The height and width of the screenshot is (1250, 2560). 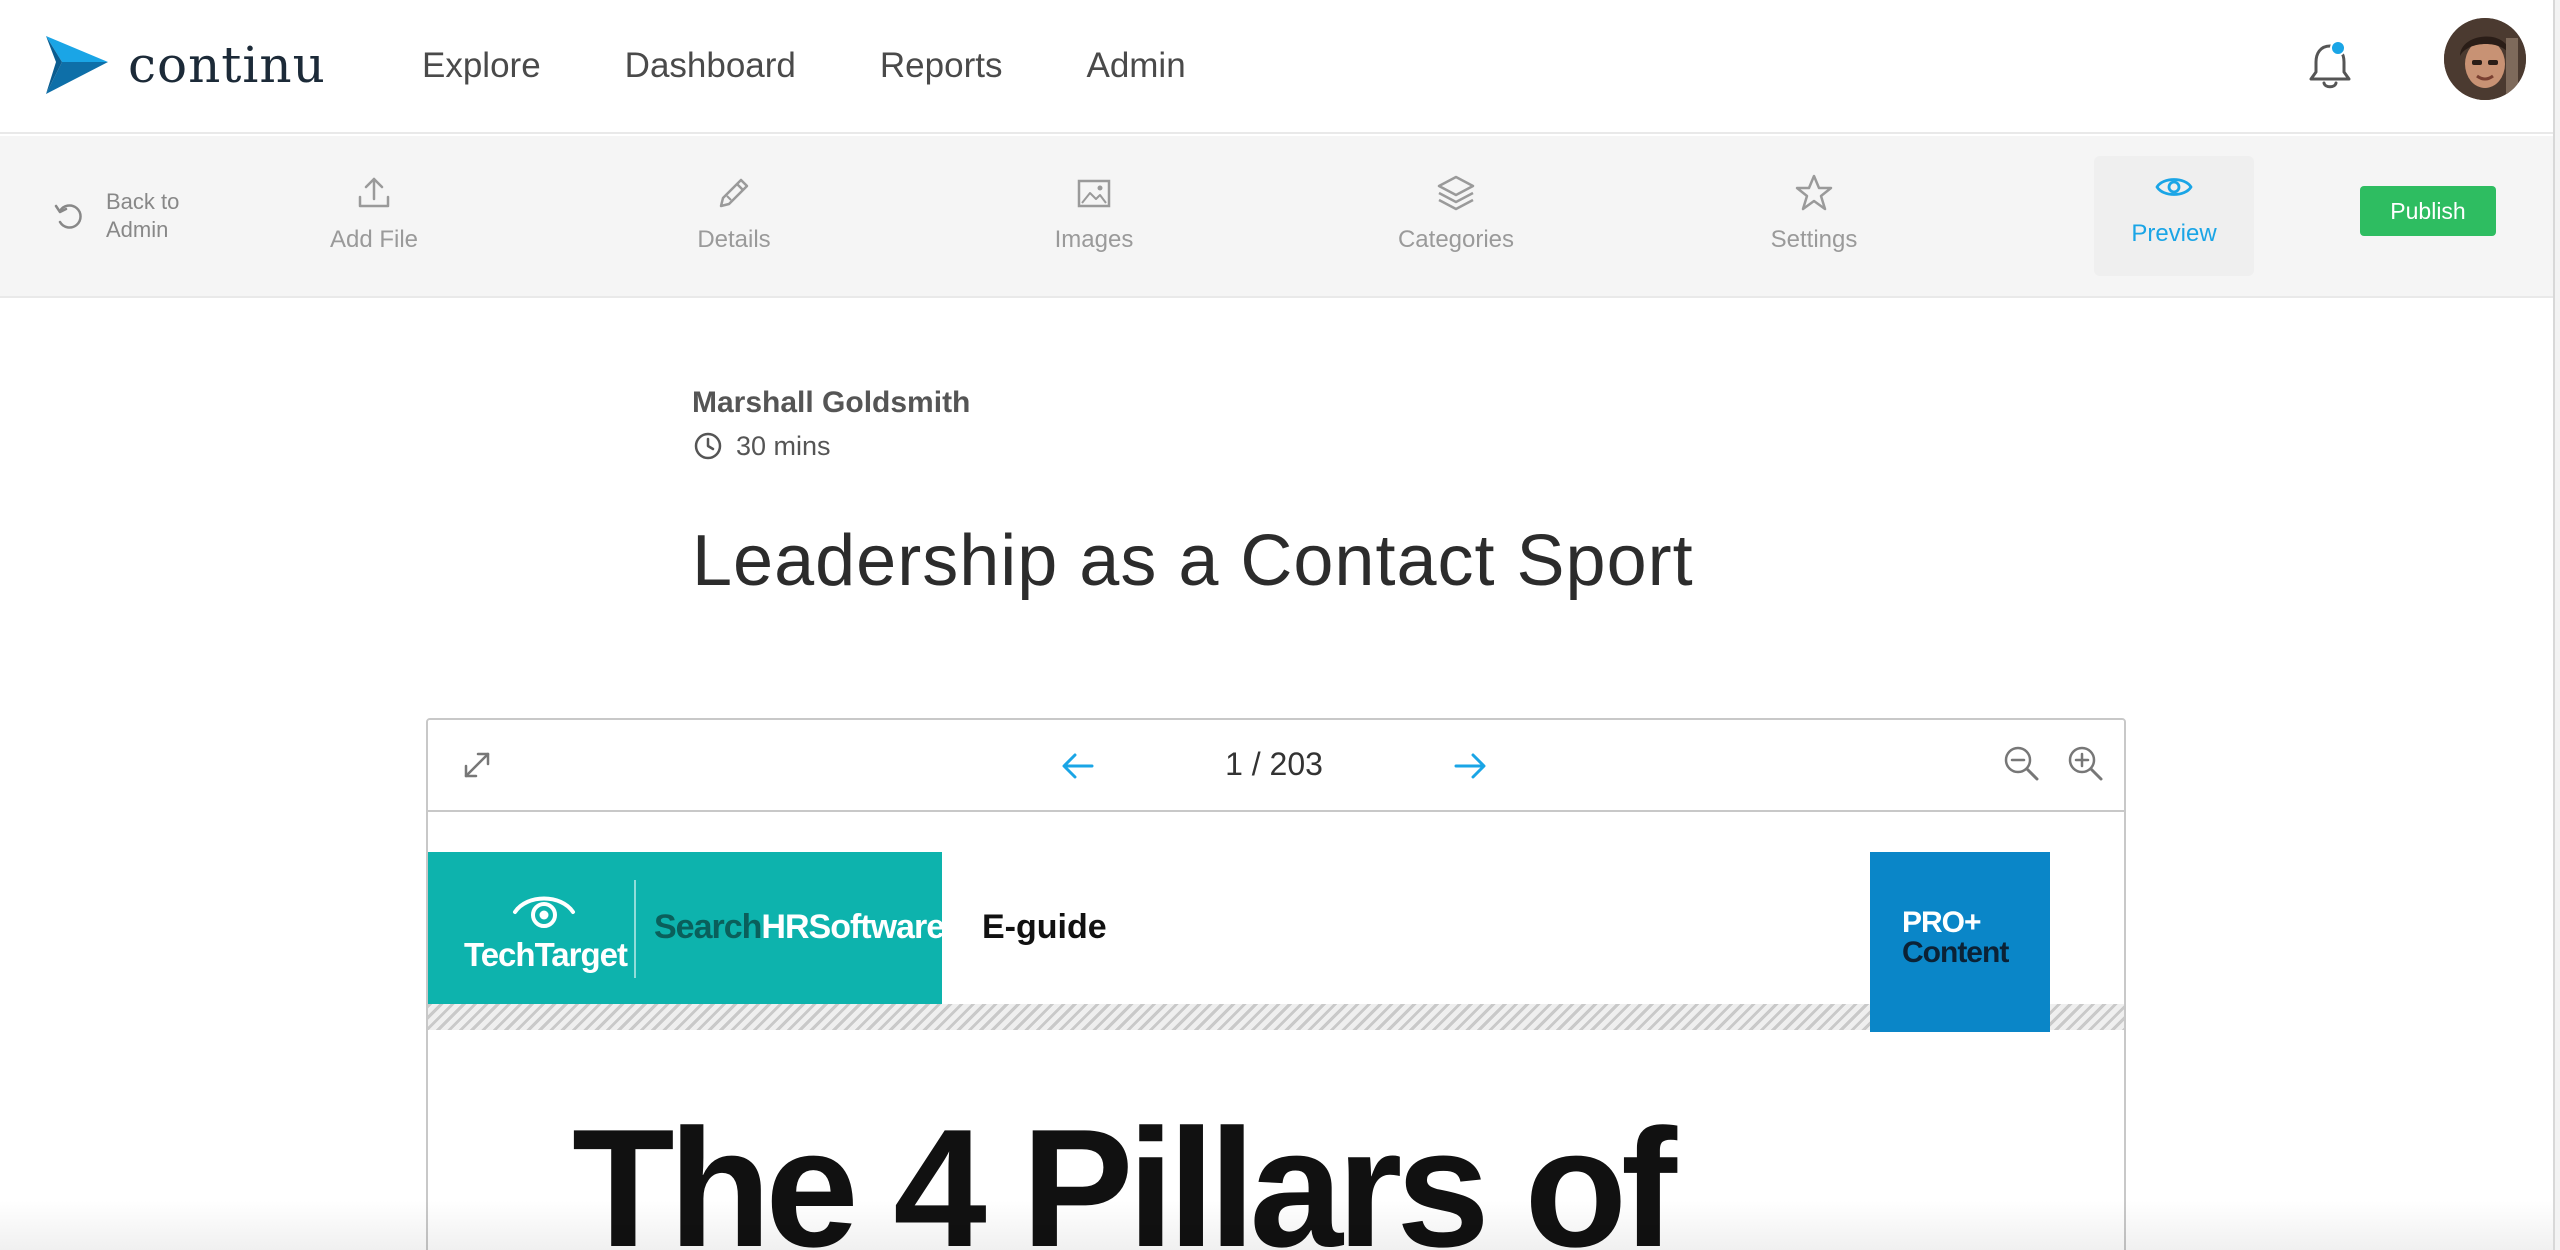 What do you see at coordinates (1456, 239) in the screenshot?
I see `tool-categories-label: Categories` at bounding box center [1456, 239].